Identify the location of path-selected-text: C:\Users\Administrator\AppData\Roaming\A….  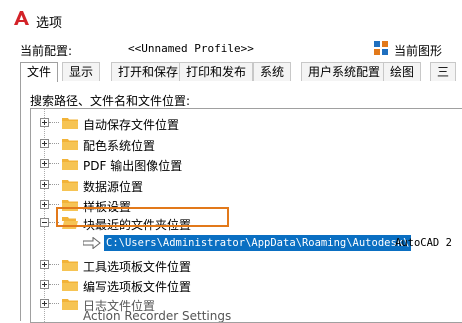
(258, 243).